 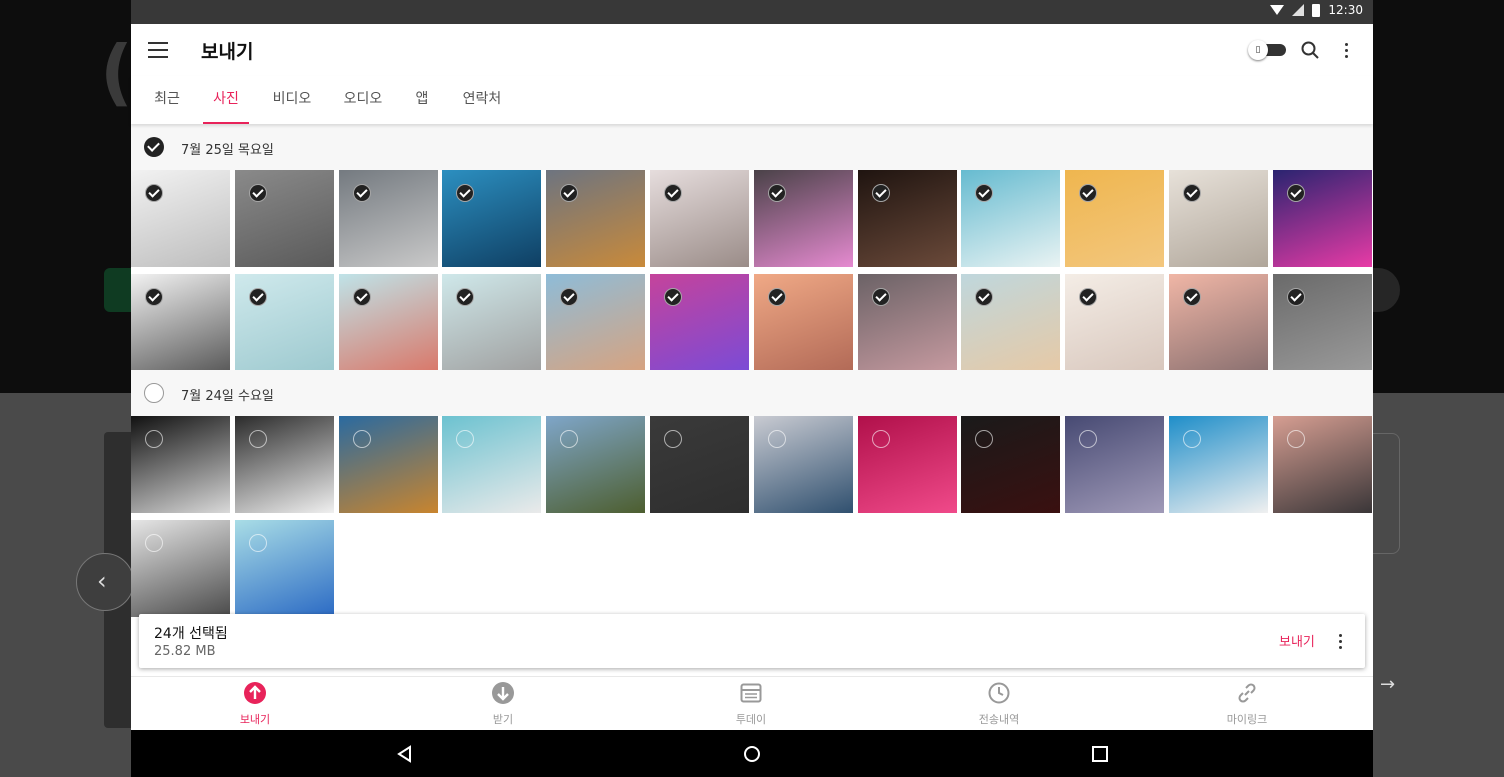 I want to click on recents-icon, so click(x=1100, y=754).